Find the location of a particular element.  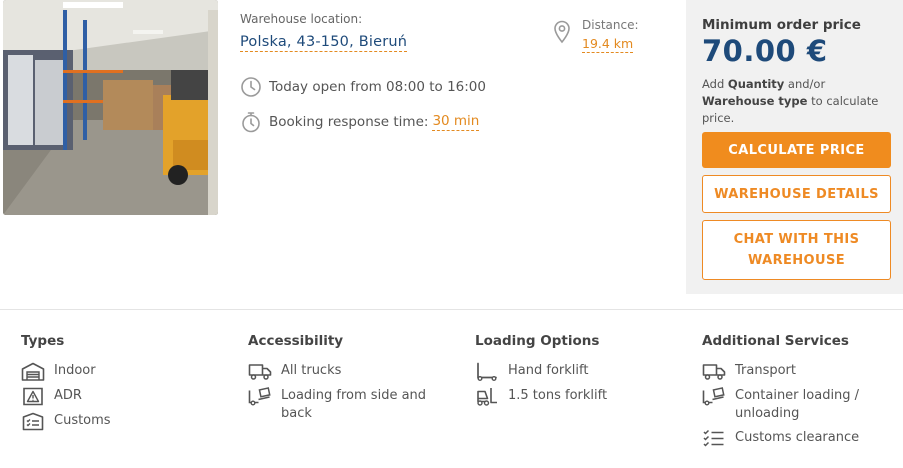

price-note-prefix: Add is located at coordinates (713, 84).